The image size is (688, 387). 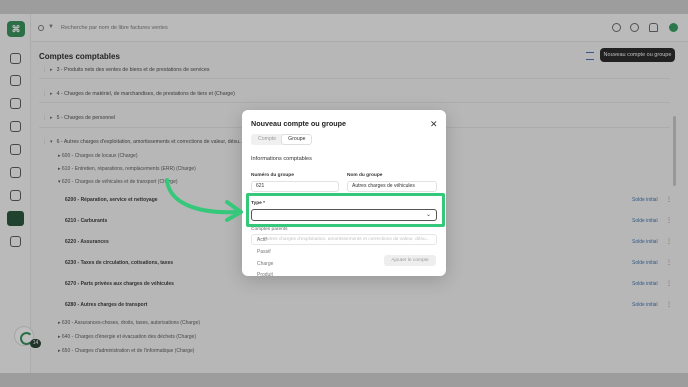 I want to click on type-dropdown-menu: Actif Passif Charge Produit, so click(x=311, y=256).